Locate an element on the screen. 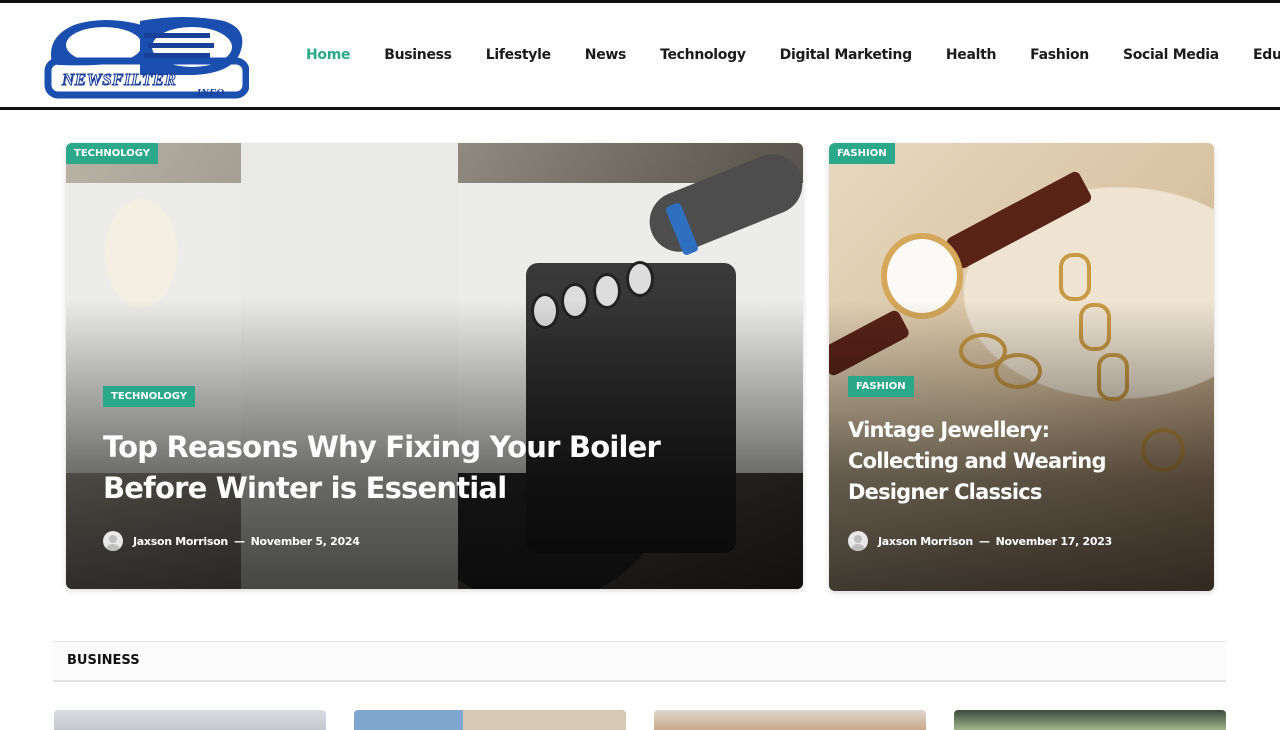 The image size is (1280, 730). nav-digital-marketing: Digital Marketing is located at coordinates (846, 55).